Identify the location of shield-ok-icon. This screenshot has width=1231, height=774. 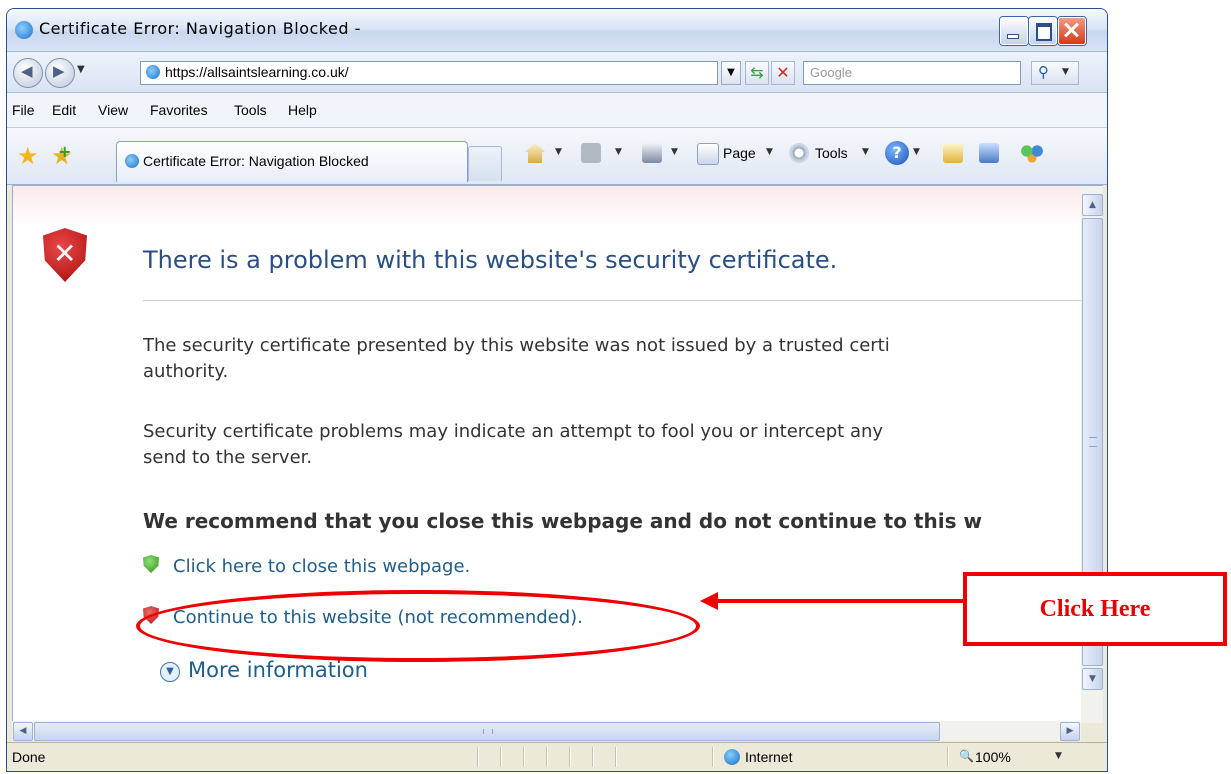
(151, 564).